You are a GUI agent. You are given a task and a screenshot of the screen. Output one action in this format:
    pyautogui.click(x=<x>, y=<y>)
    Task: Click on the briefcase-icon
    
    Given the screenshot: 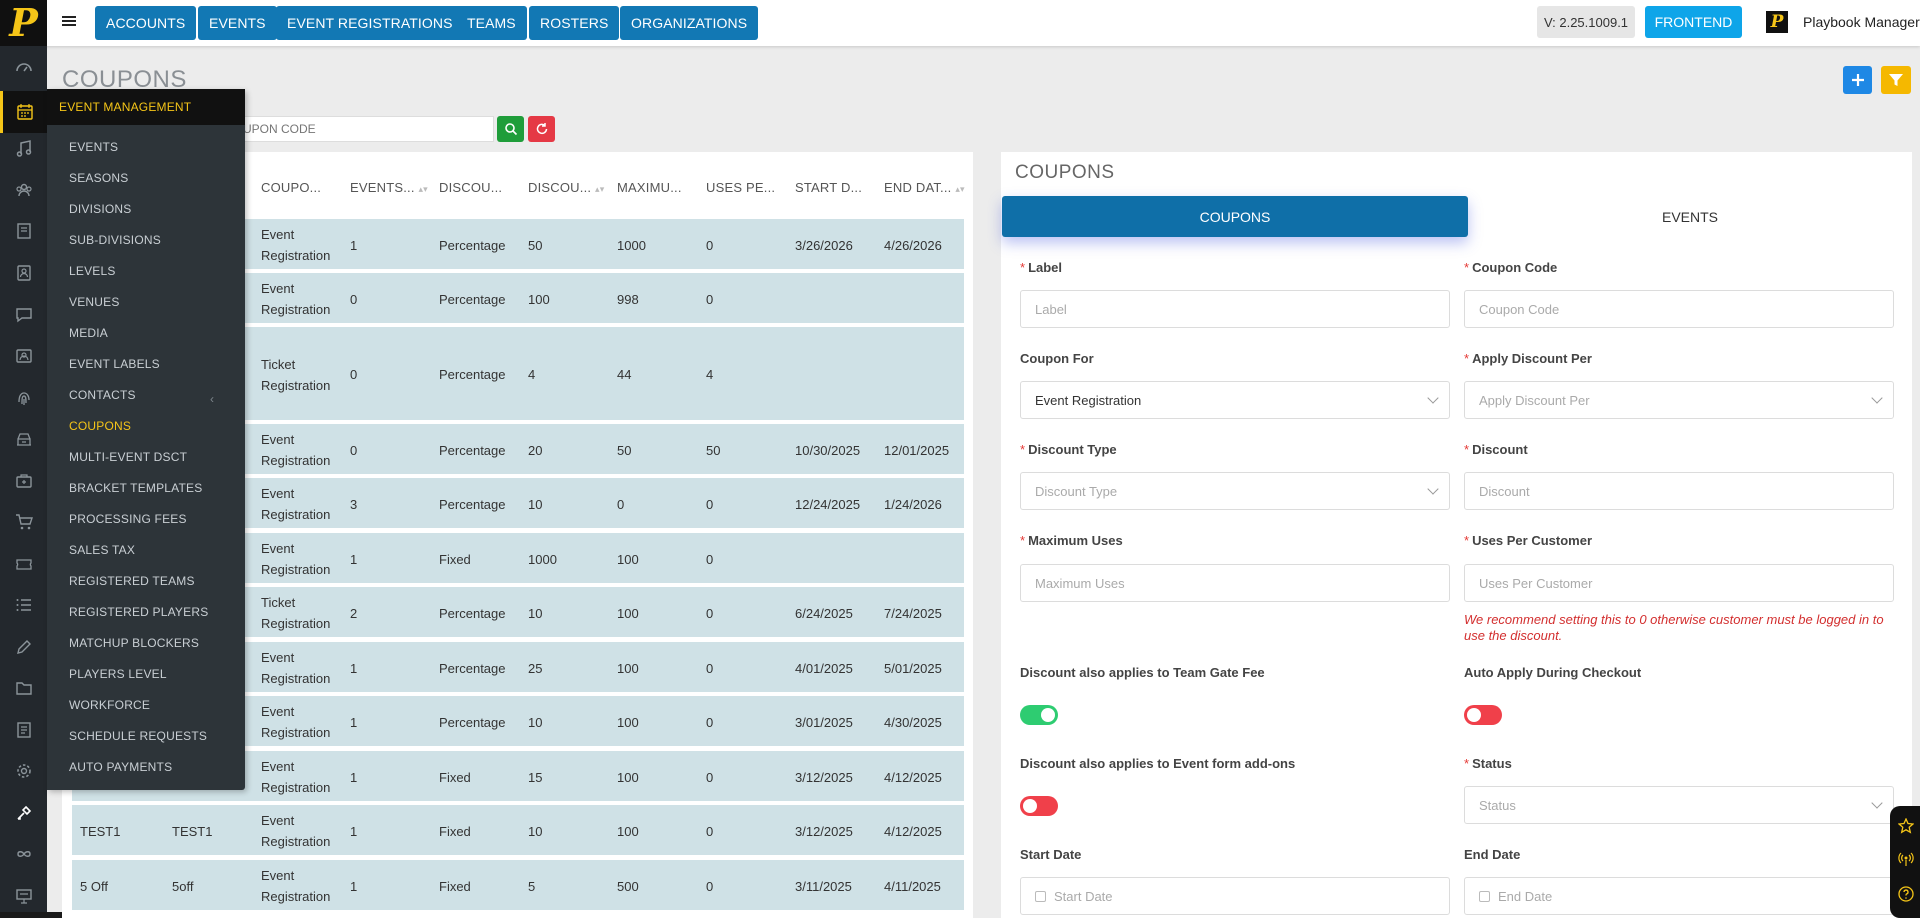 What is the action you would take?
    pyautogui.click(x=24, y=481)
    